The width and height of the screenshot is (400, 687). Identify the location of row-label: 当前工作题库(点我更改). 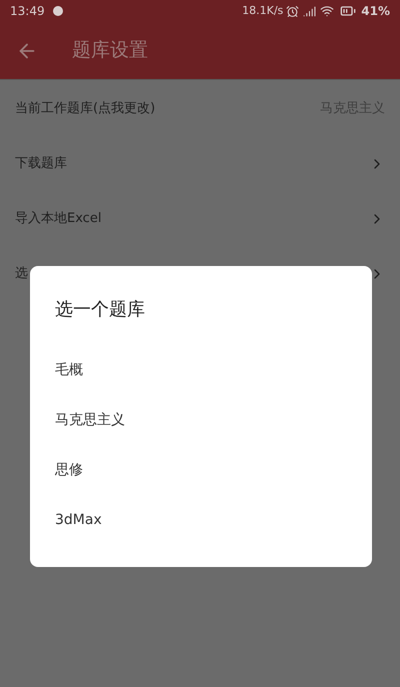
(85, 109).